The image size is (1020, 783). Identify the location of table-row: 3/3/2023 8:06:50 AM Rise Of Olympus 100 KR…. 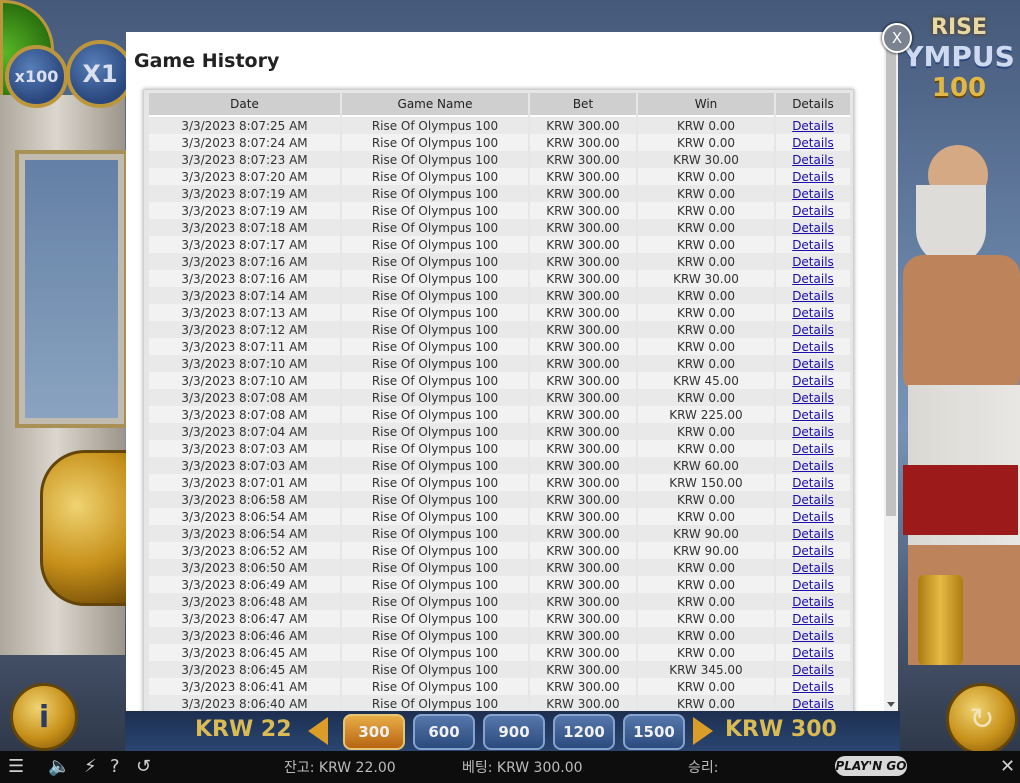
(499, 567).